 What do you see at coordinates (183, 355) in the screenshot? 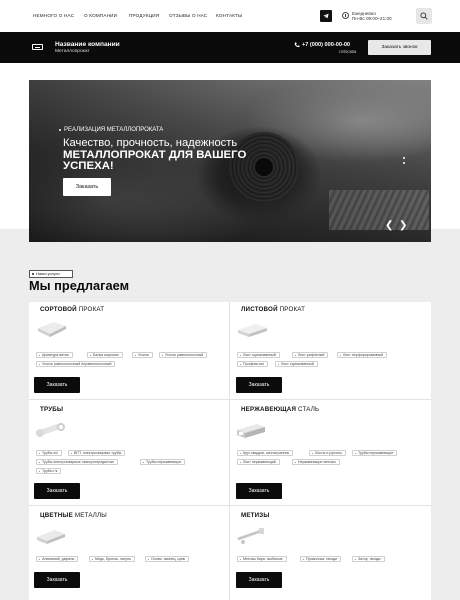
I see `product-tag: Уголок равнополочный` at bounding box center [183, 355].